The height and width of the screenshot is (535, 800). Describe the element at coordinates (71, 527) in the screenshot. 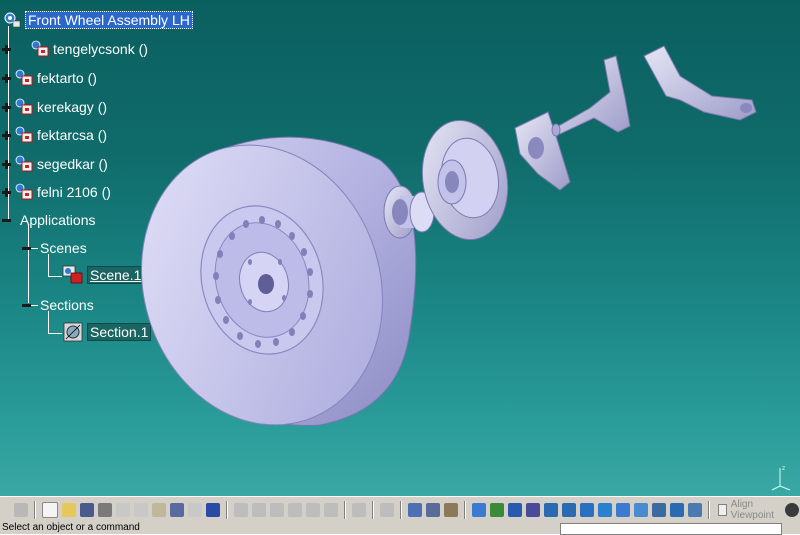

I see `status-prompt: Select an object or a command` at that location.